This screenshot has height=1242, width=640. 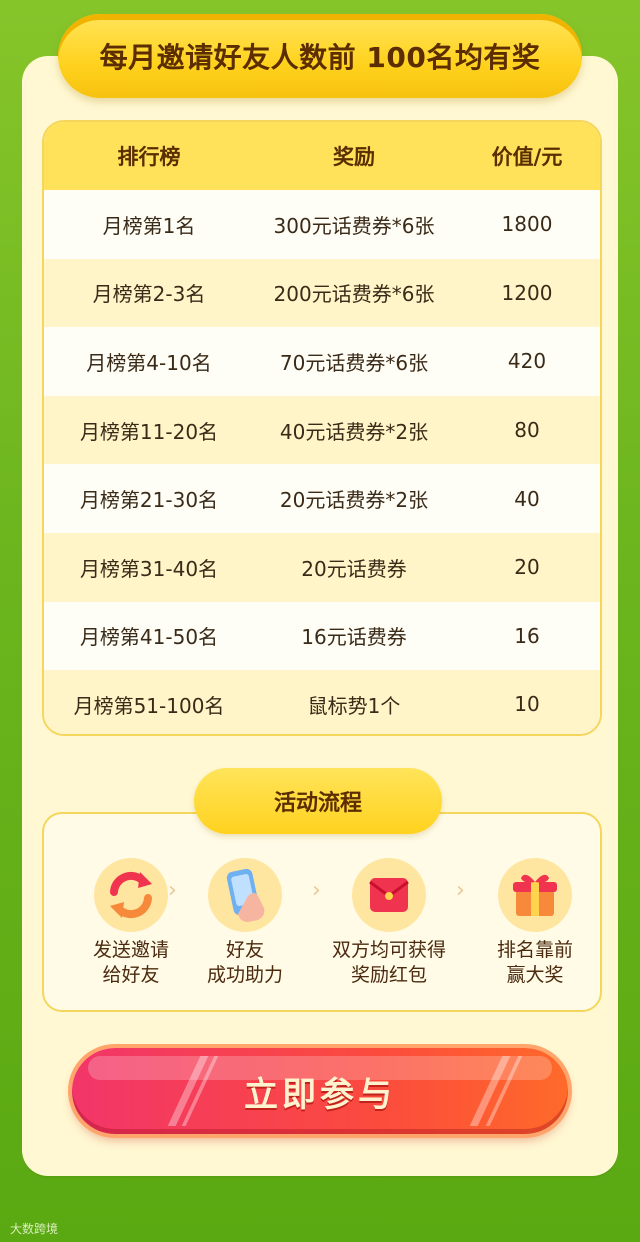 I want to click on flow-title-text: 活动流程, so click(x=317, y=803).